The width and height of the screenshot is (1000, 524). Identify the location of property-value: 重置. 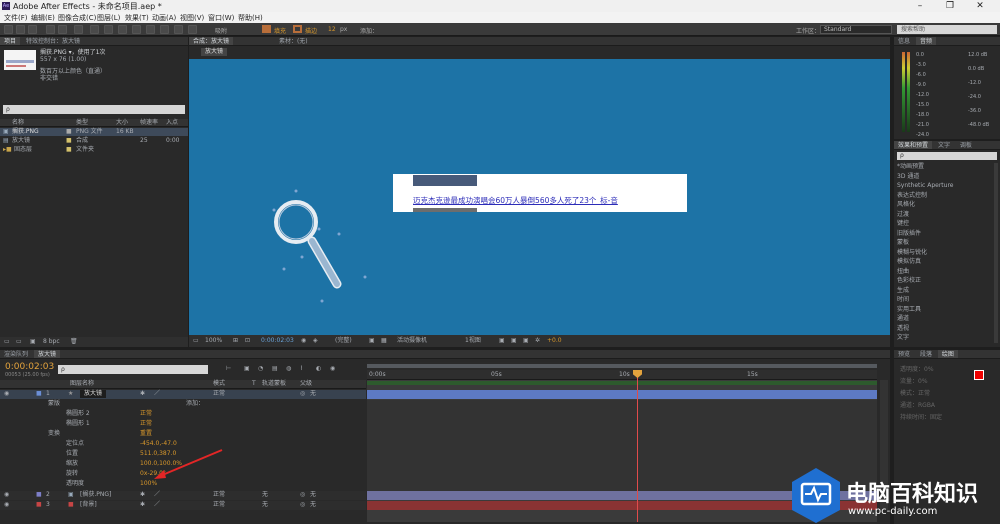
(146, 434).